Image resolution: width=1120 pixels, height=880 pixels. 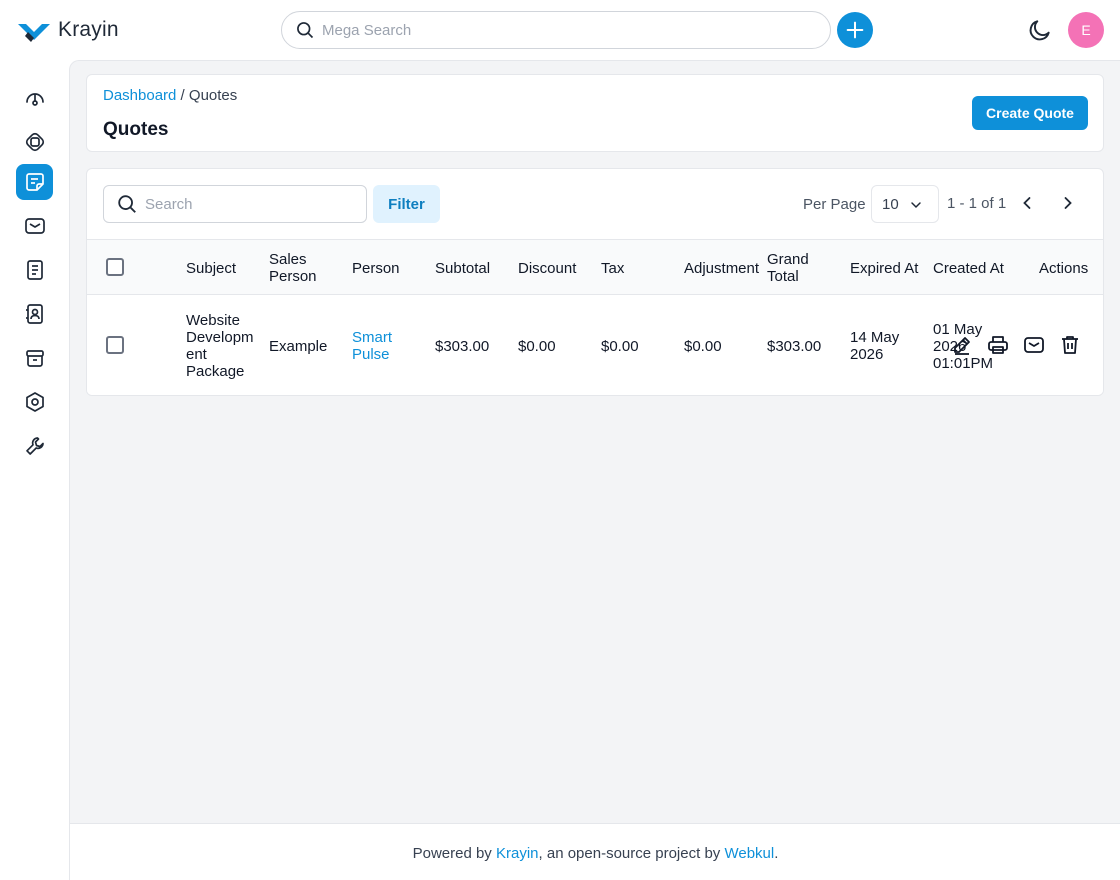 I want to click on activities-icon, so click(x=34, y=270).